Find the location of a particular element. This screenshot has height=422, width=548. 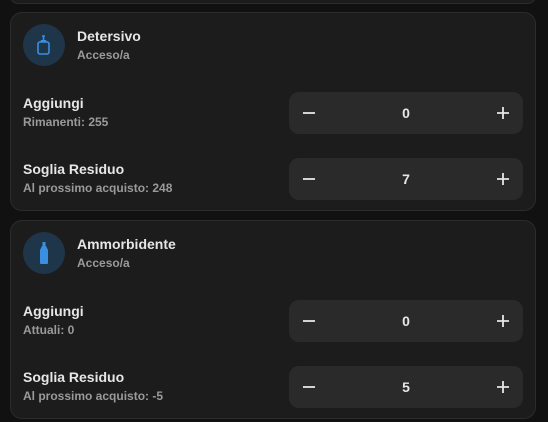

stepper-value: 7 is located at coordinates (406, 179).